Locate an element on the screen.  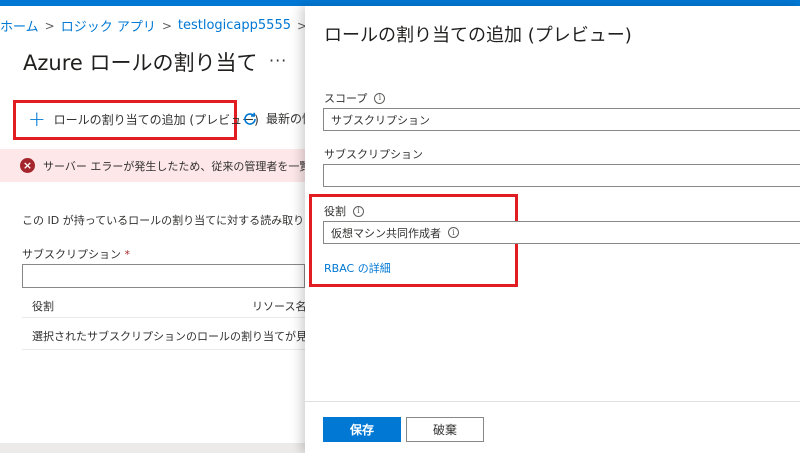
column-header-role: 役割 is located at coordinates (43, 306).